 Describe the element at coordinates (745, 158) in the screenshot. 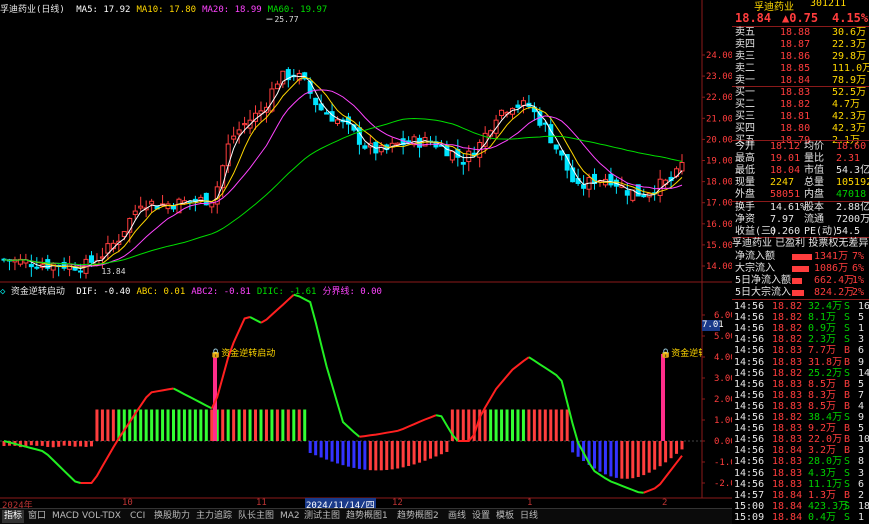

I see `stat-label: 最高` at that location.